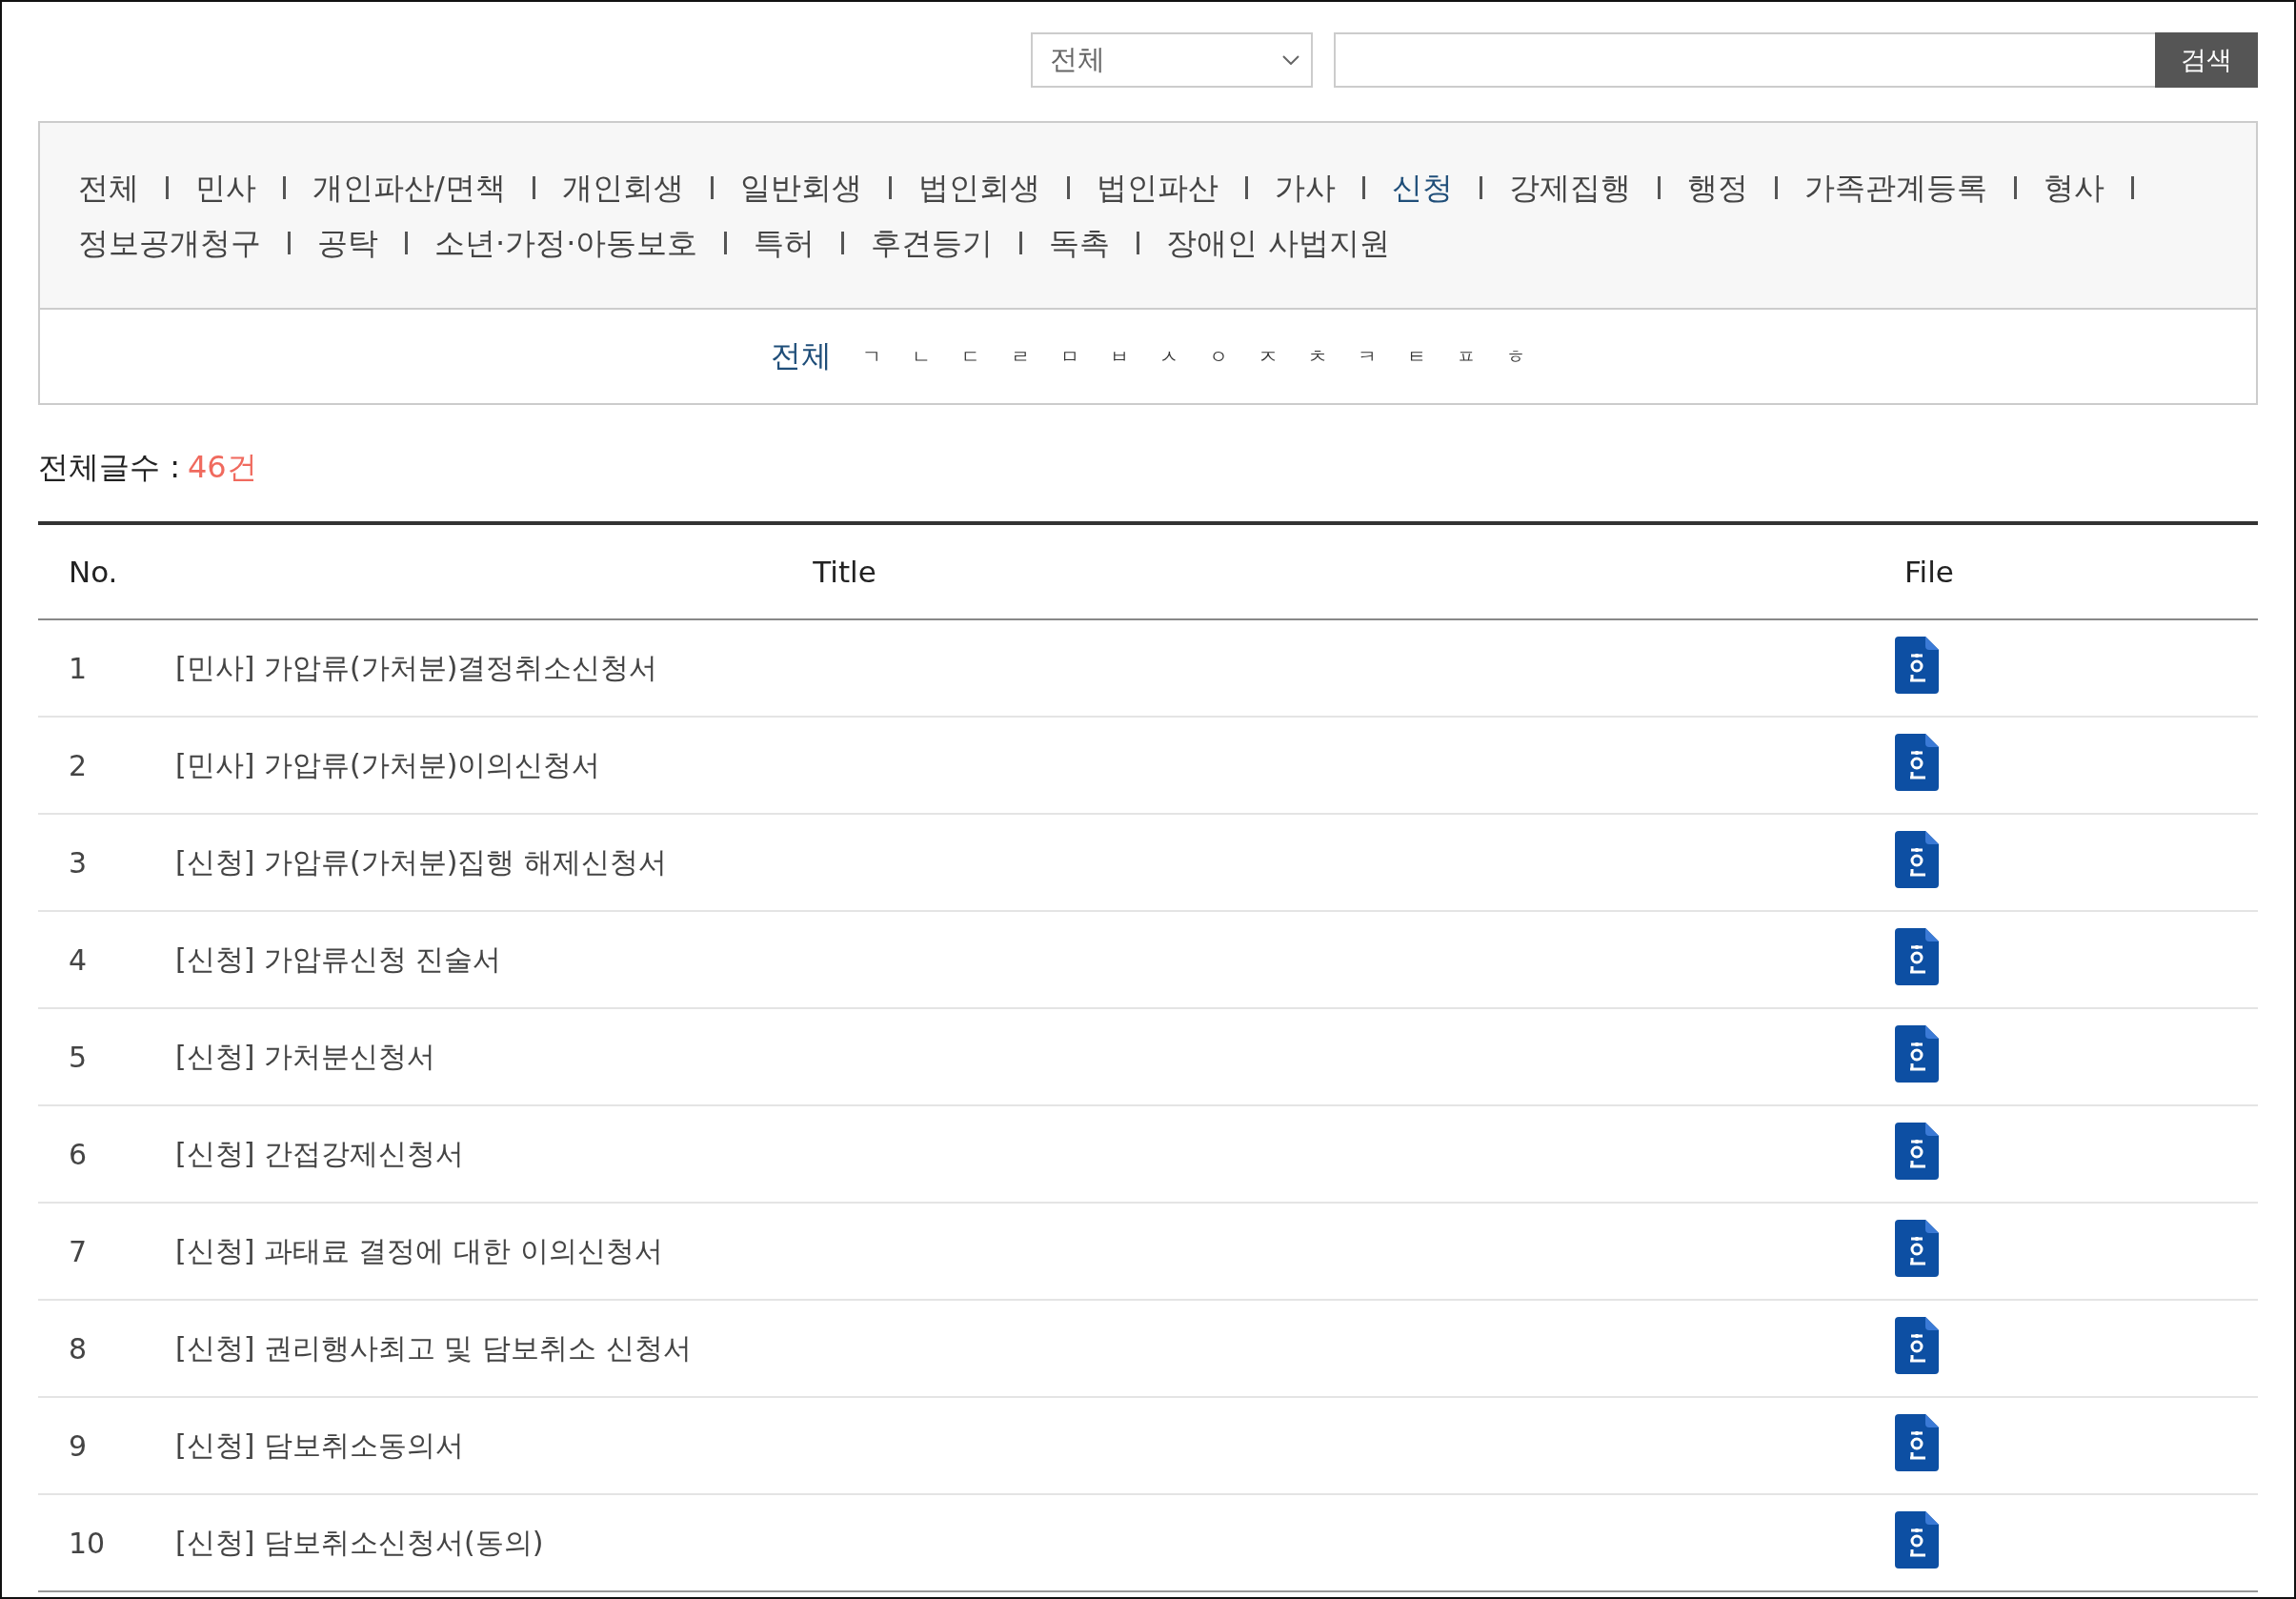 This screenshot has height=1599, width=2296. I want to click on document-title-link: [신청] 권리행사최고 및 담보취소 신청서, so click(433, 1347).